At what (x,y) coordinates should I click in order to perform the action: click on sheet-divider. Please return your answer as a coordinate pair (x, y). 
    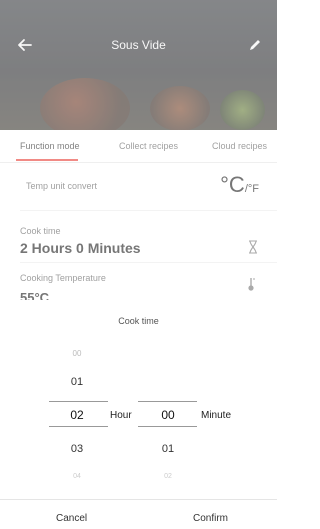
    Looking at the image, I should click on (138, 499).